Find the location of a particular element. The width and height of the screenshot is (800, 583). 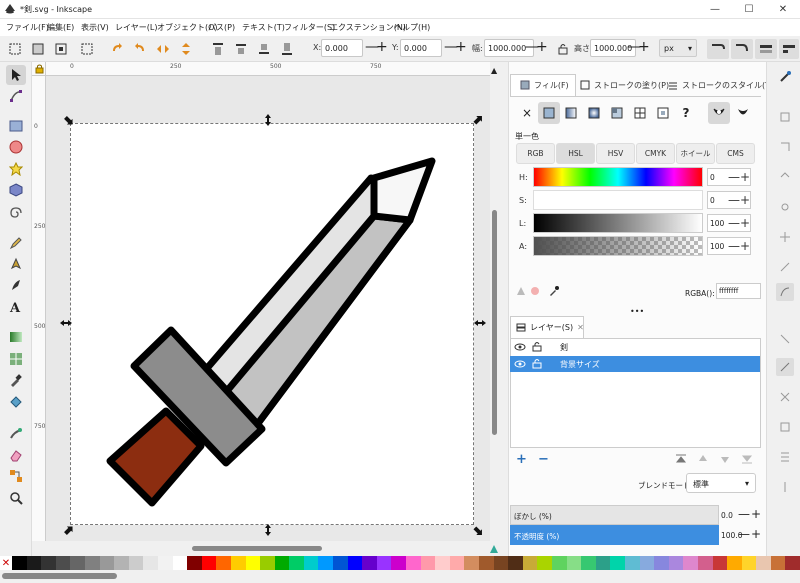

snap-bbox-icon is located at coordinates (785, 117).